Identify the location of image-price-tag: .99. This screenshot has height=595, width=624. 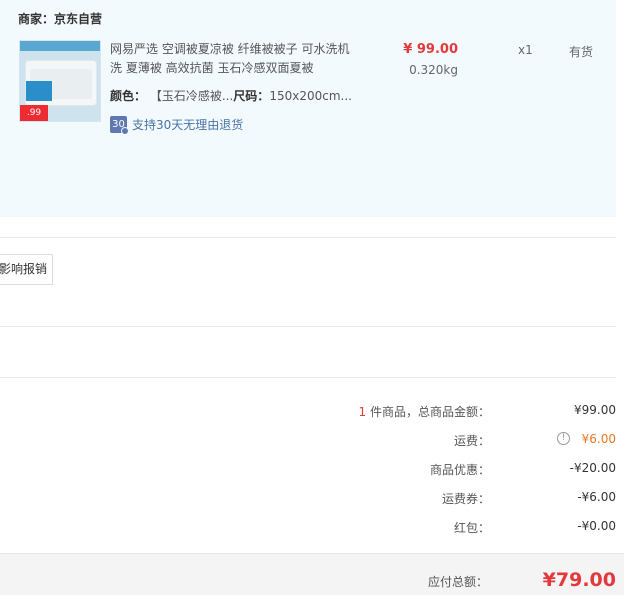
(34, 113).